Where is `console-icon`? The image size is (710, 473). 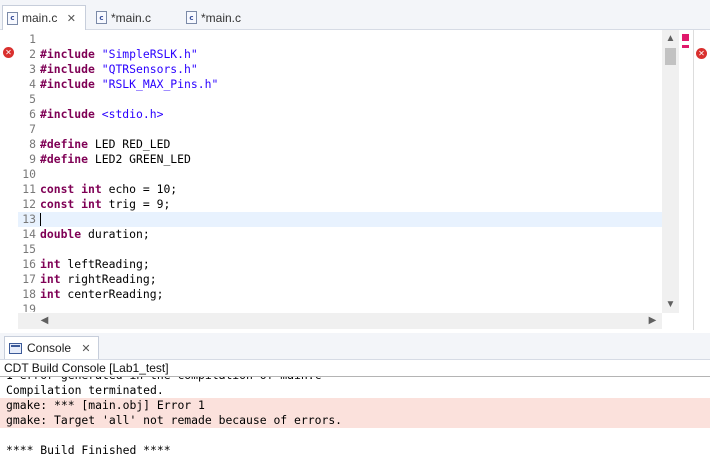 console-icon is located at coordinates (15, 348).